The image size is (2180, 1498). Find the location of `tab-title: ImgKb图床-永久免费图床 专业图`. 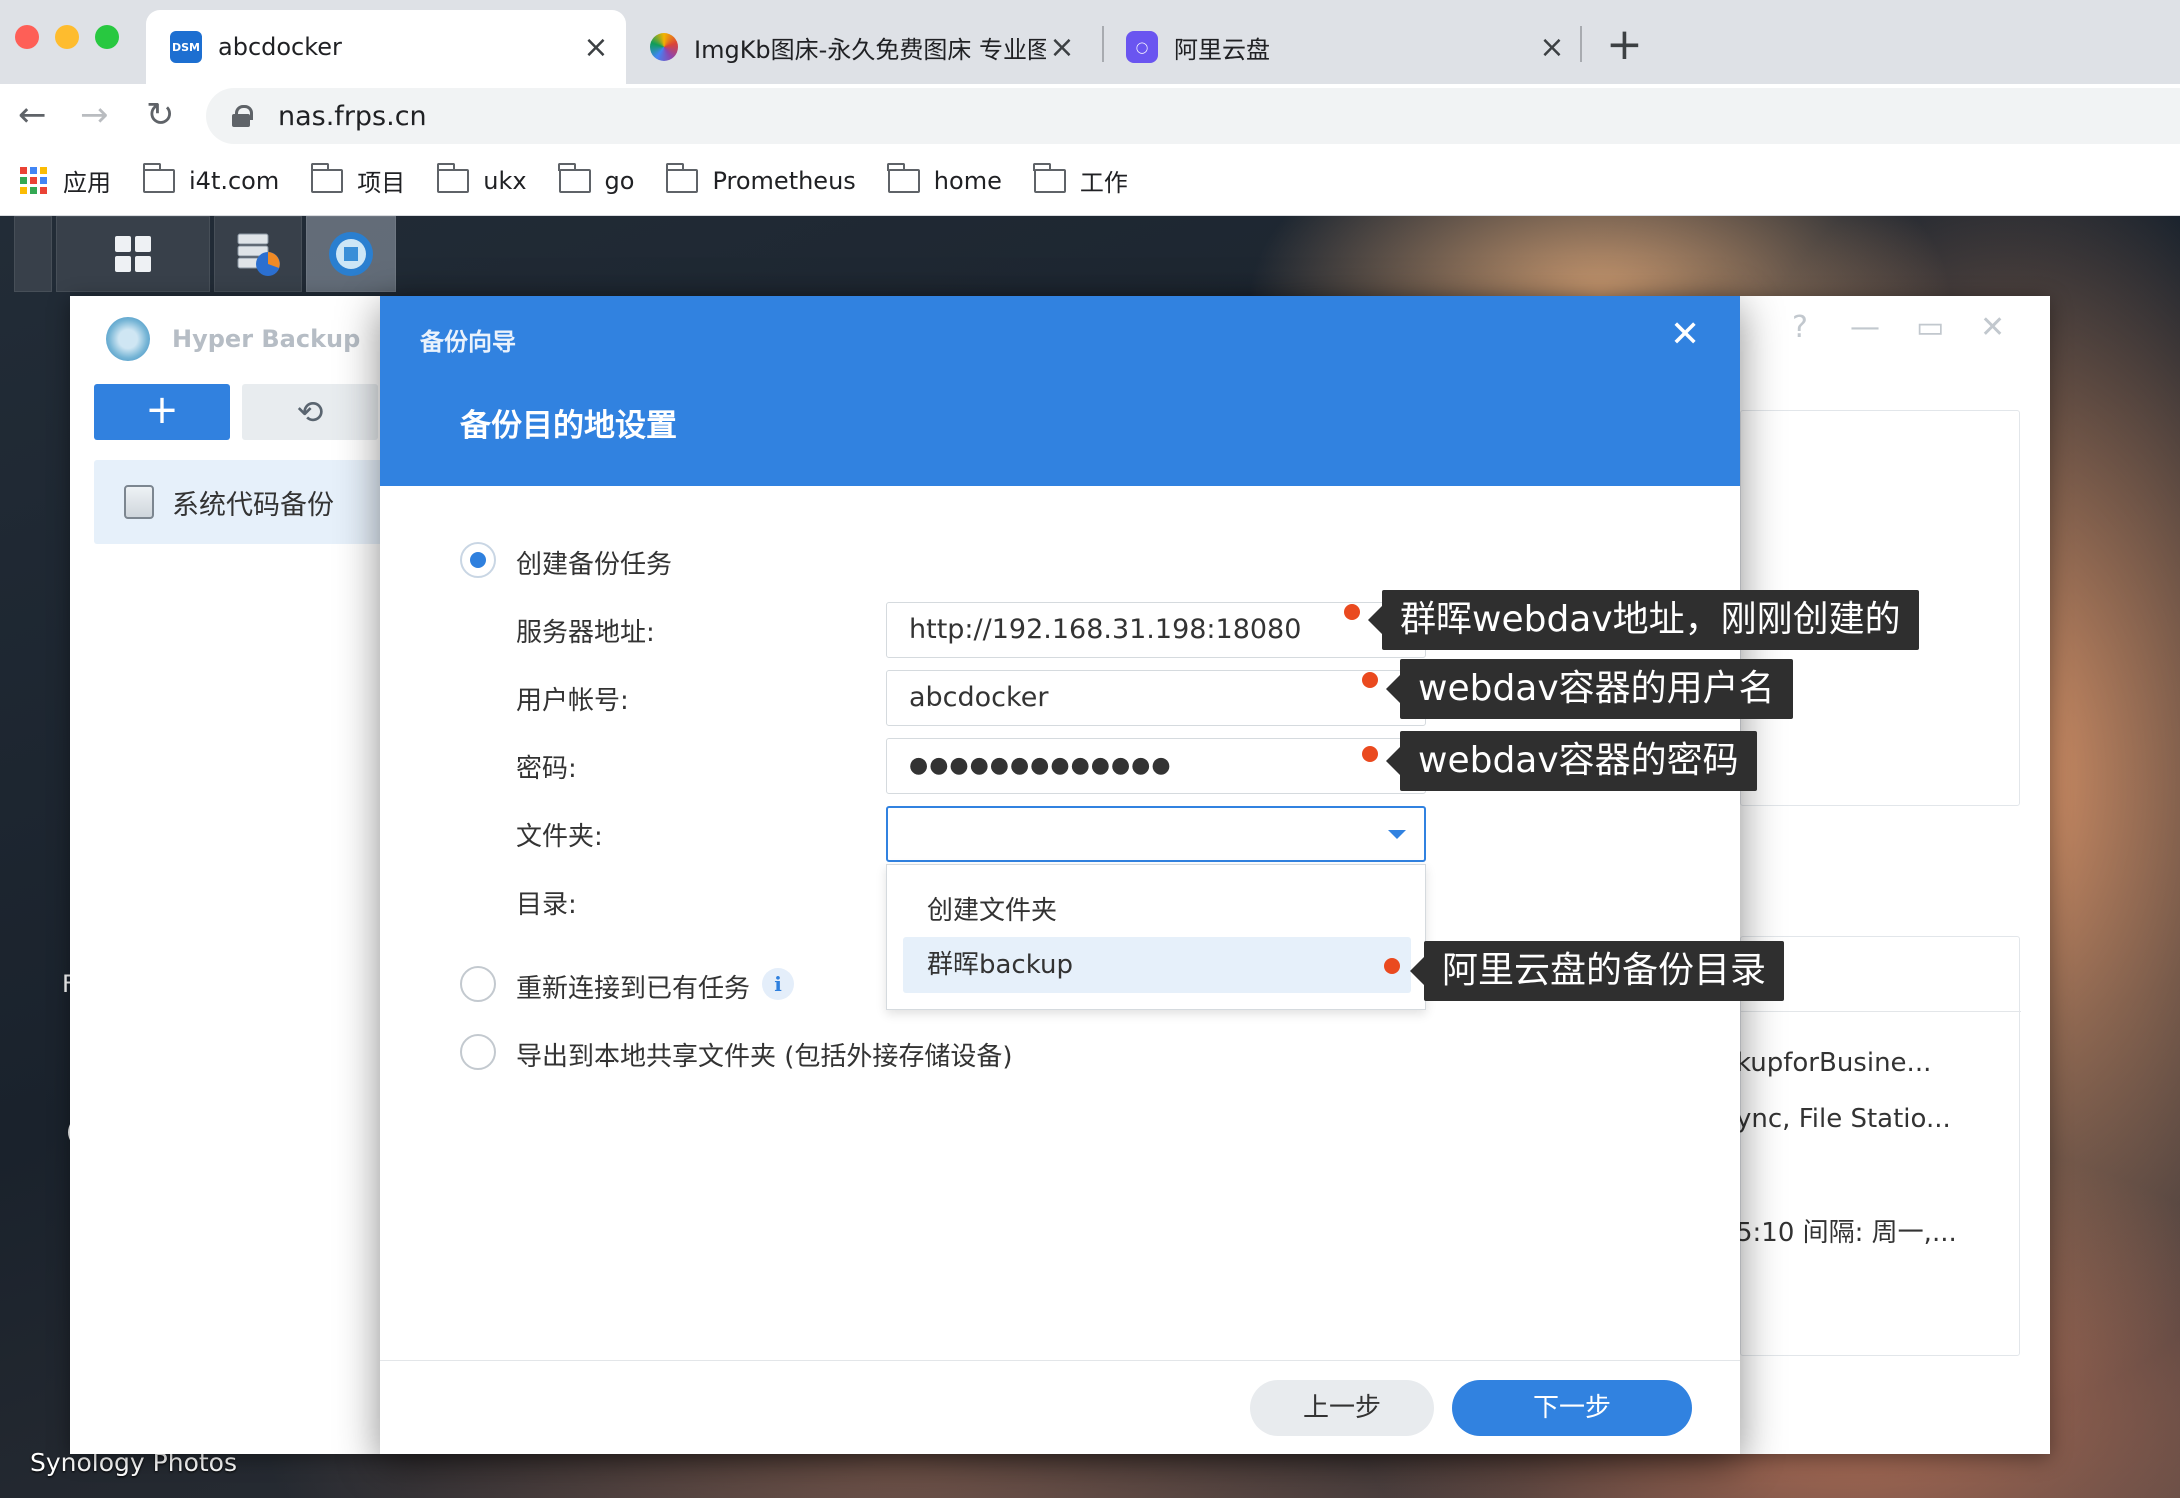

tab-title: ImgKb图床-永久免费图床 专业图 is located at coordinates (870, 49).